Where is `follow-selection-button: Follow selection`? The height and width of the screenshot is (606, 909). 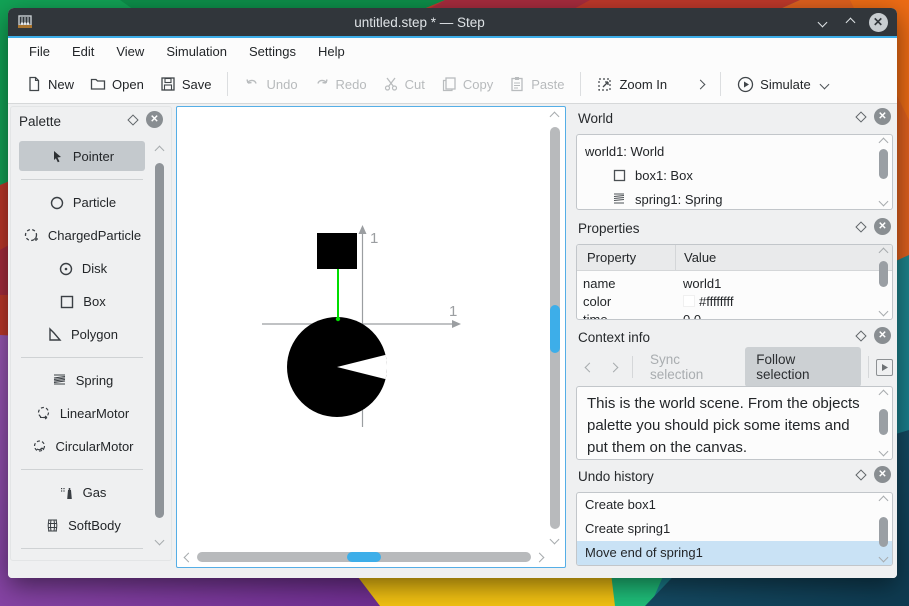
follow-selection-button: Follow selection is located at coordinates (803, 367).